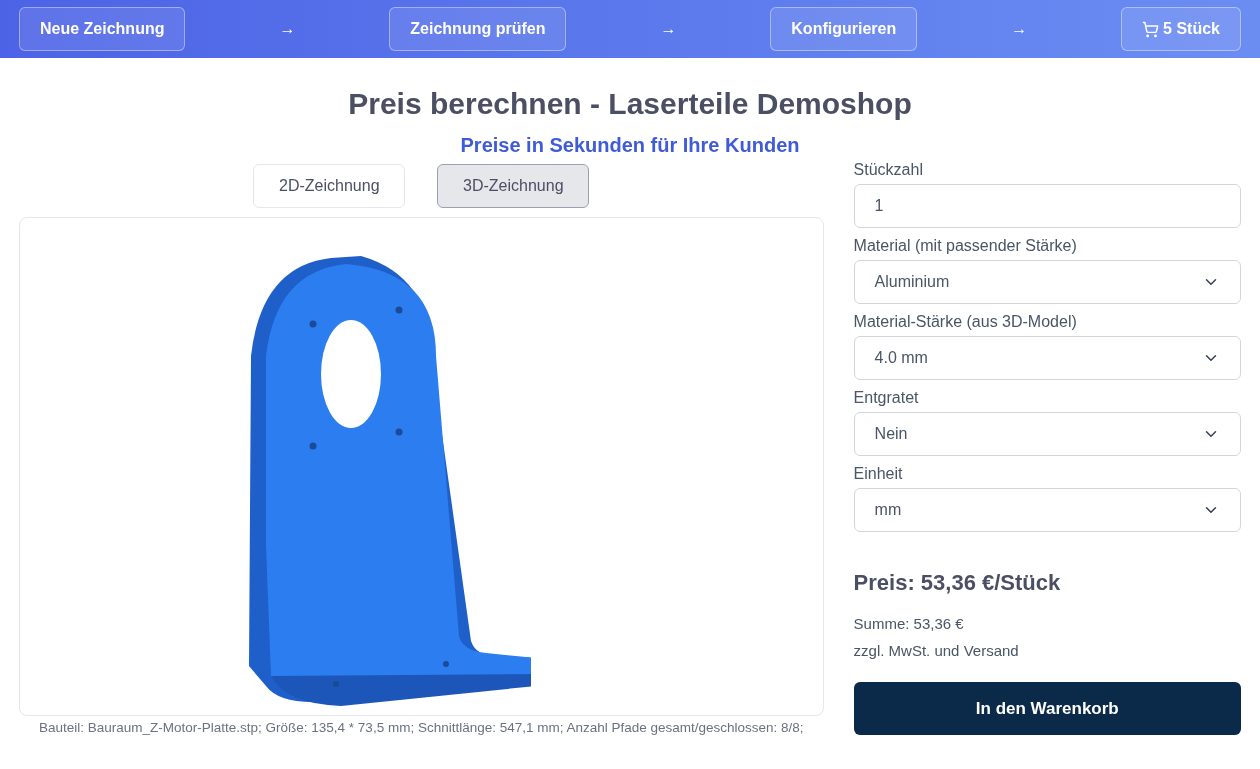 This screenshot has height=769, width=1260. What do you see at coordinates (478, 29) in the screenshot?
I see `step-button: Zeichnung prüfen` at bounding box center [478, 29].